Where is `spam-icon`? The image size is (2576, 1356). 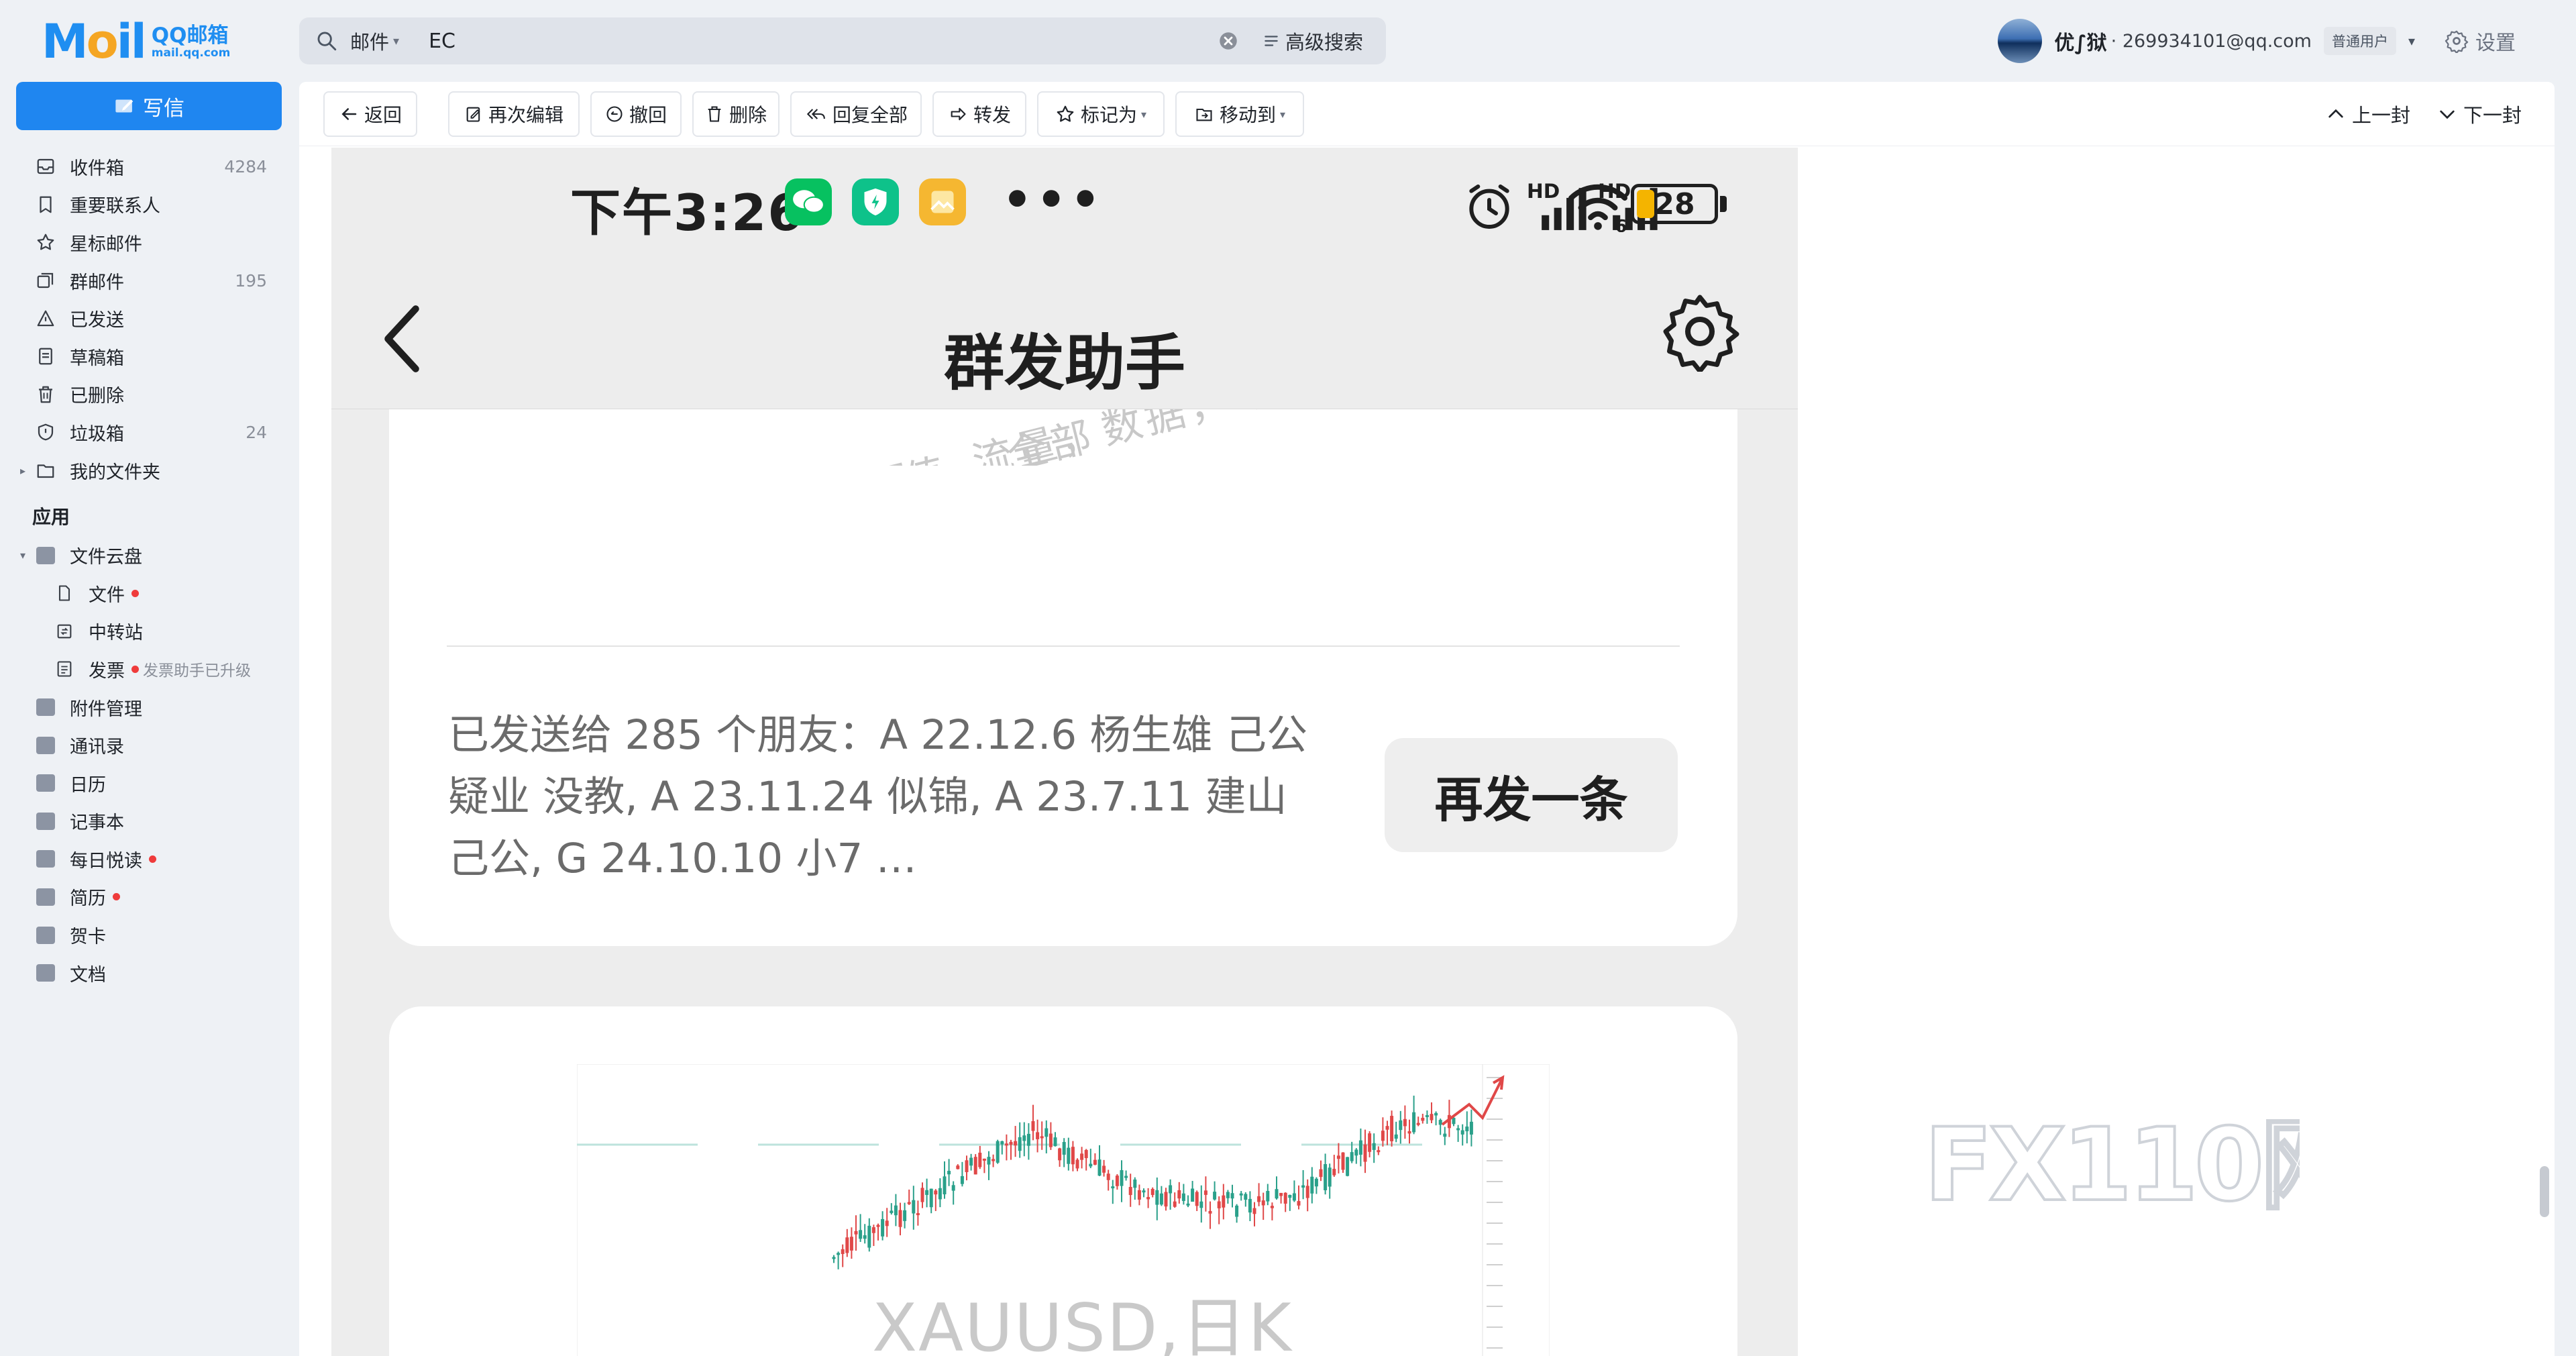
spam-icon is located at coordinates (45, 432).